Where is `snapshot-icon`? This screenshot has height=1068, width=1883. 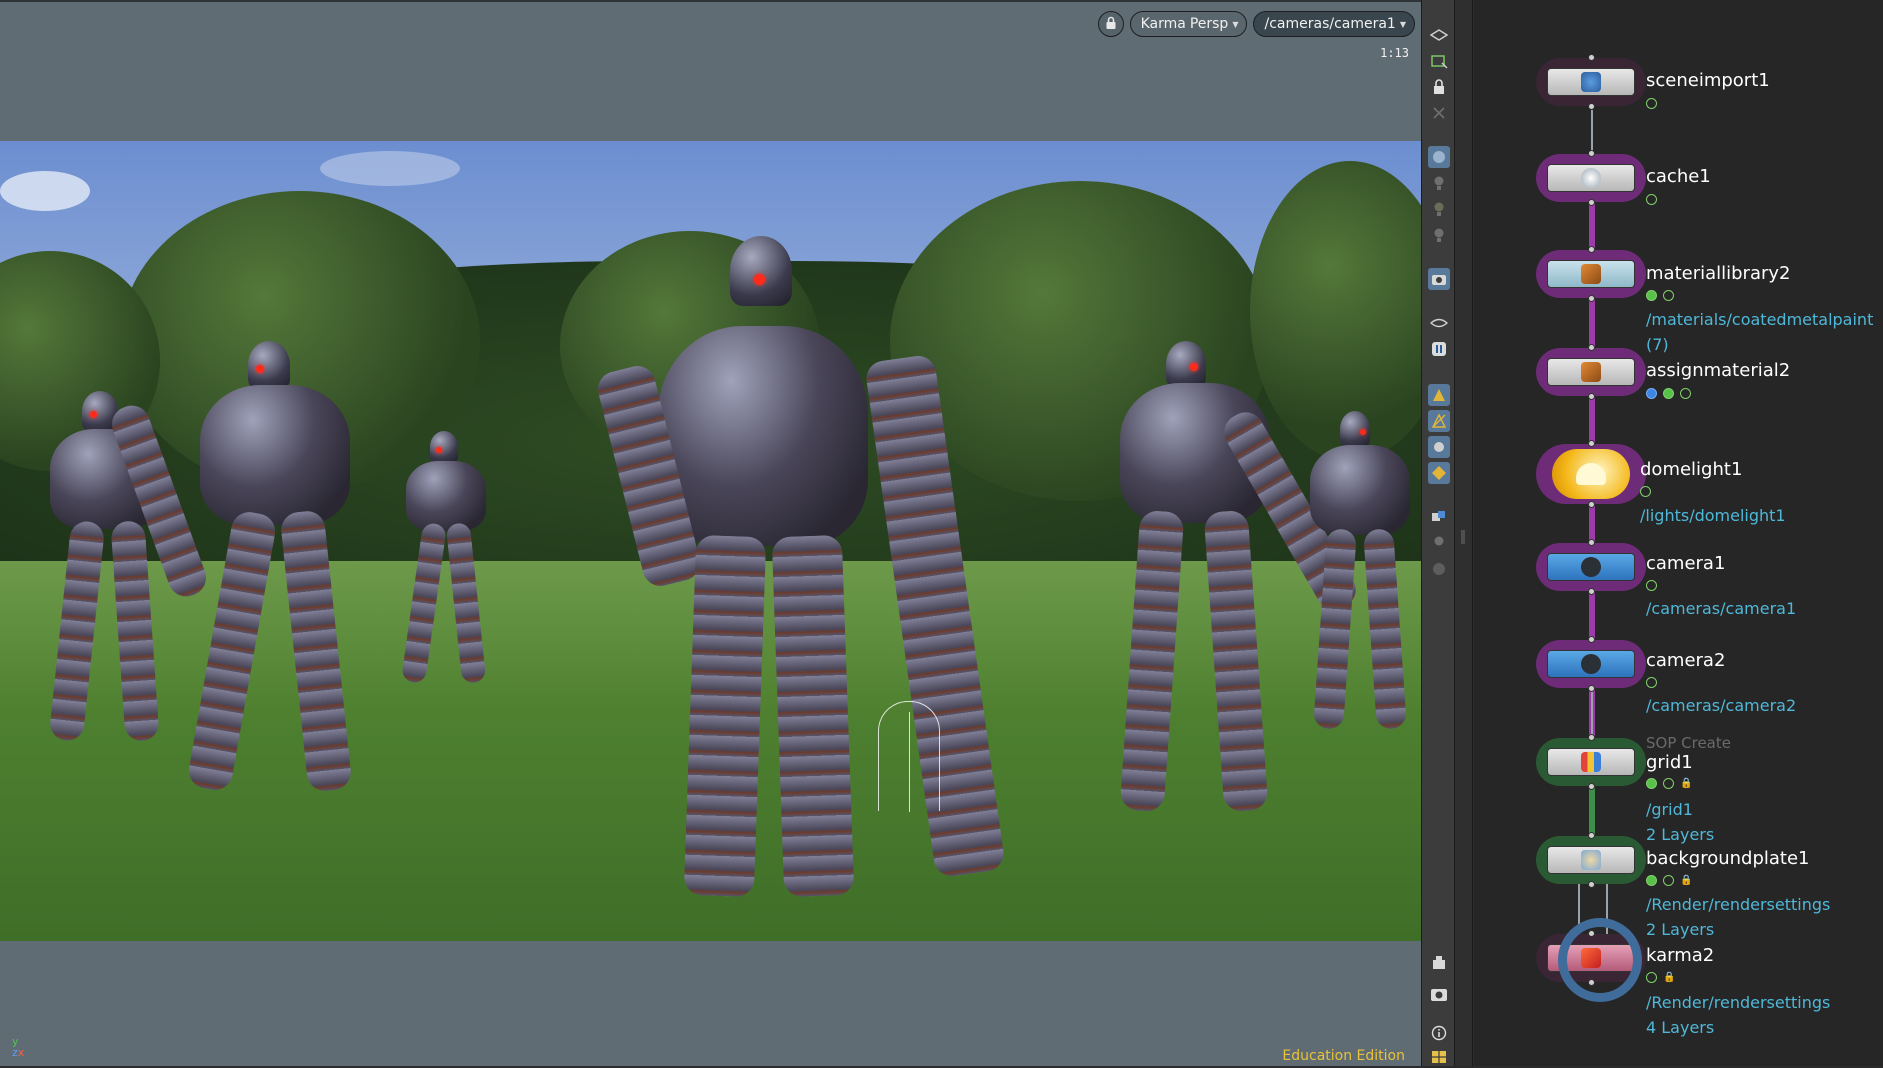
snapshot-icon is located at coordinates (1439, 61).